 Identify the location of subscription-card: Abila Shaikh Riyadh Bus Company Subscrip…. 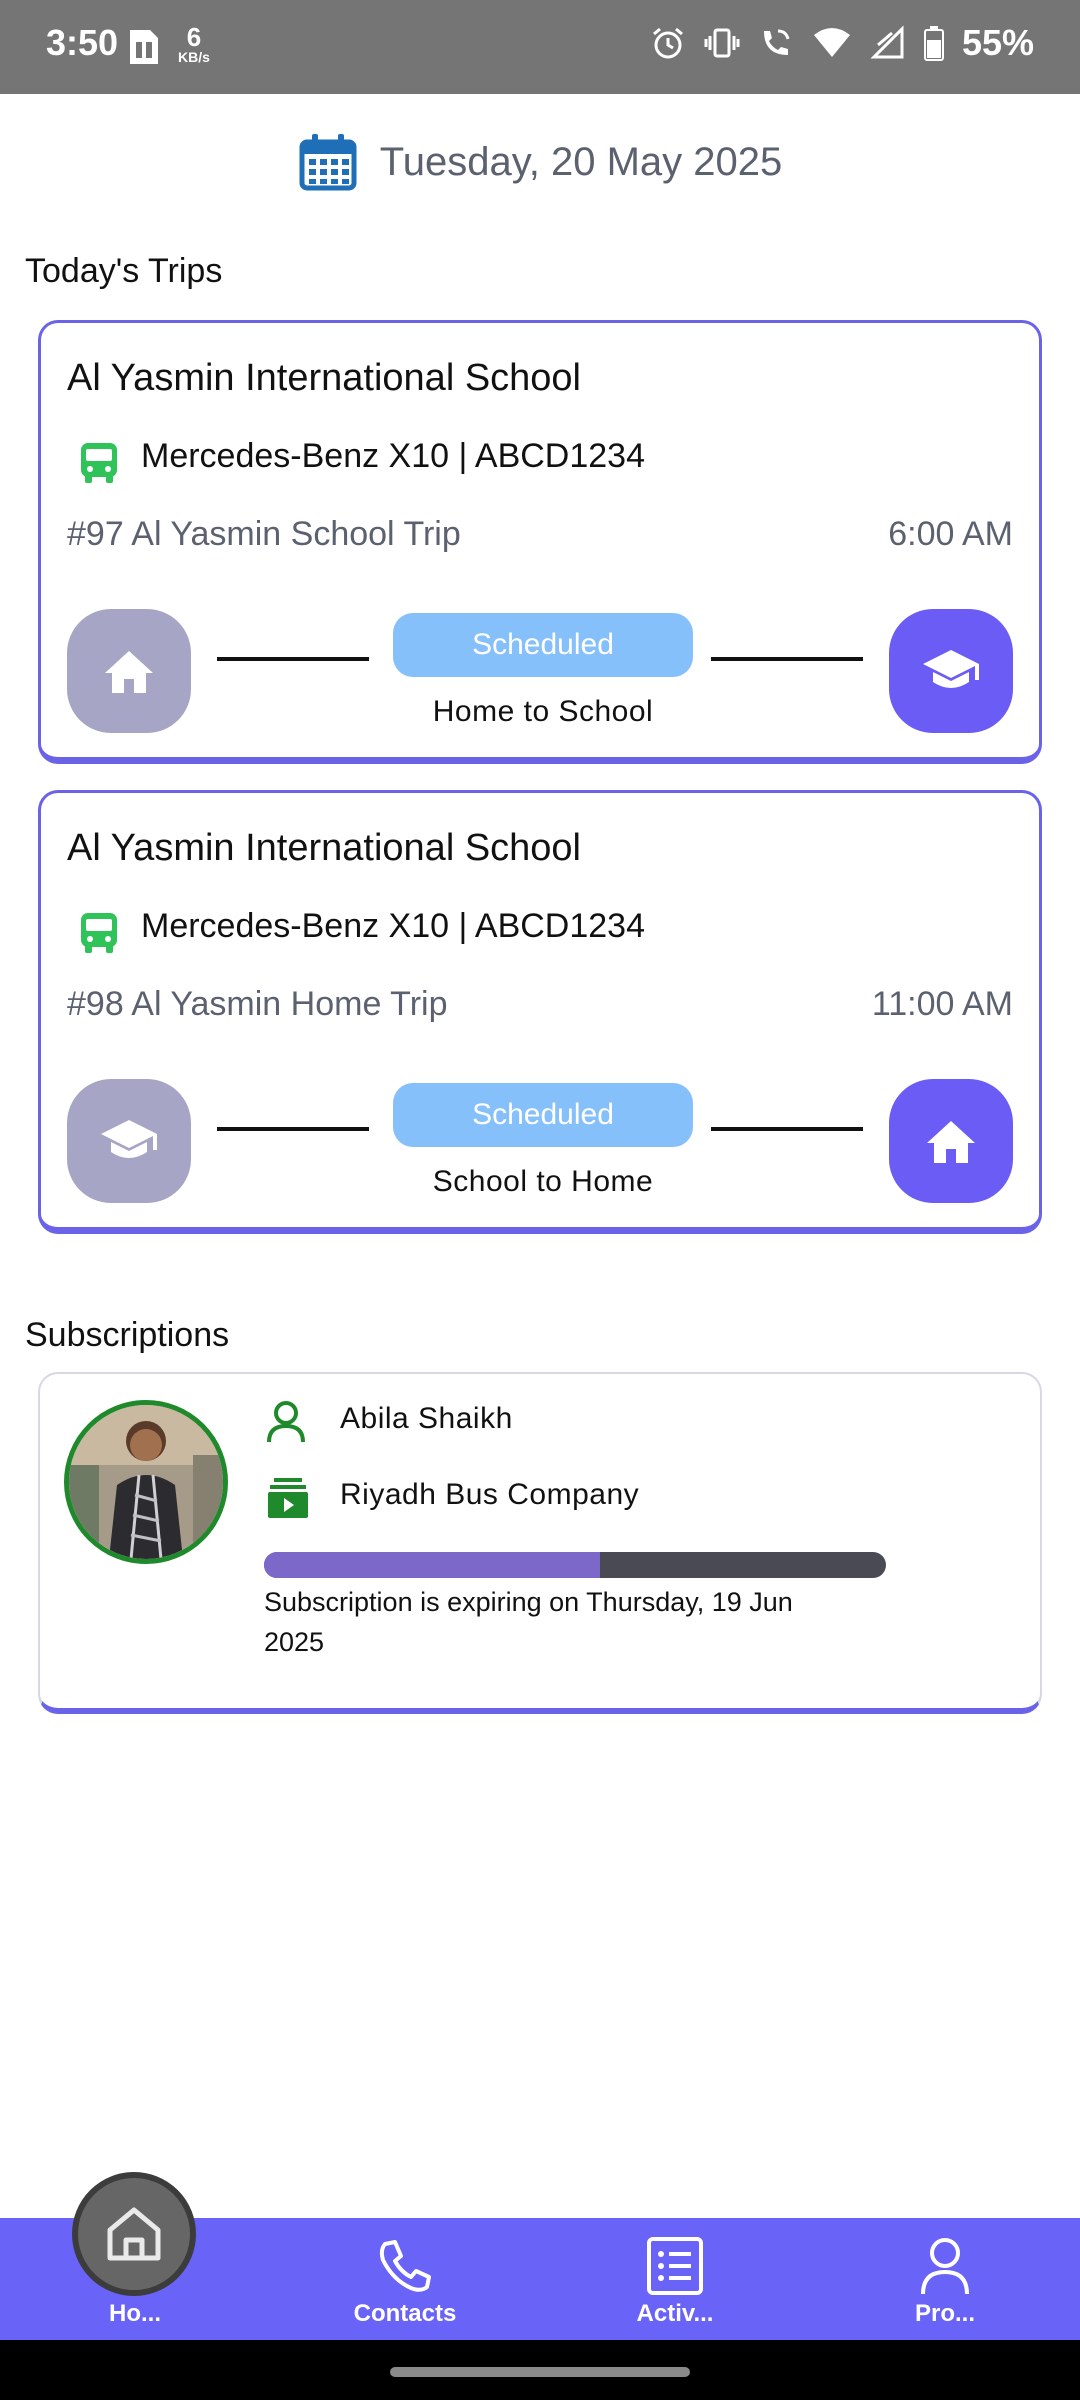
(540, 1543).